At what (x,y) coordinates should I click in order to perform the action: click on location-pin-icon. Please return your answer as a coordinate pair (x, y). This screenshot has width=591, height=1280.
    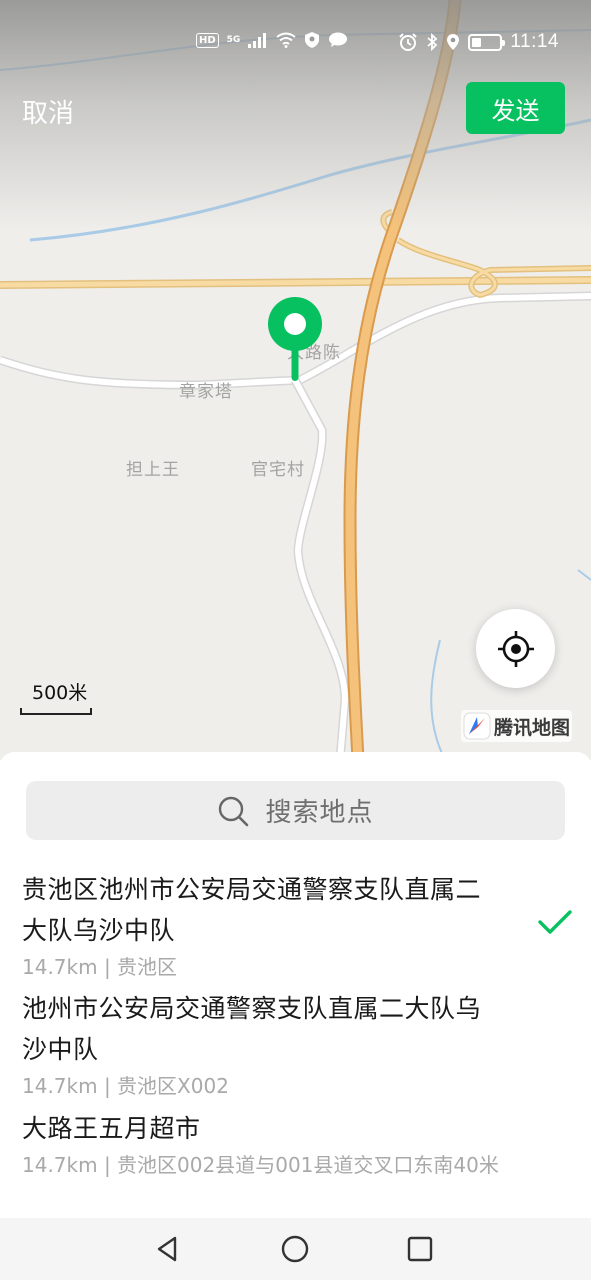
    Looking at the image, I should click on (295, 340).